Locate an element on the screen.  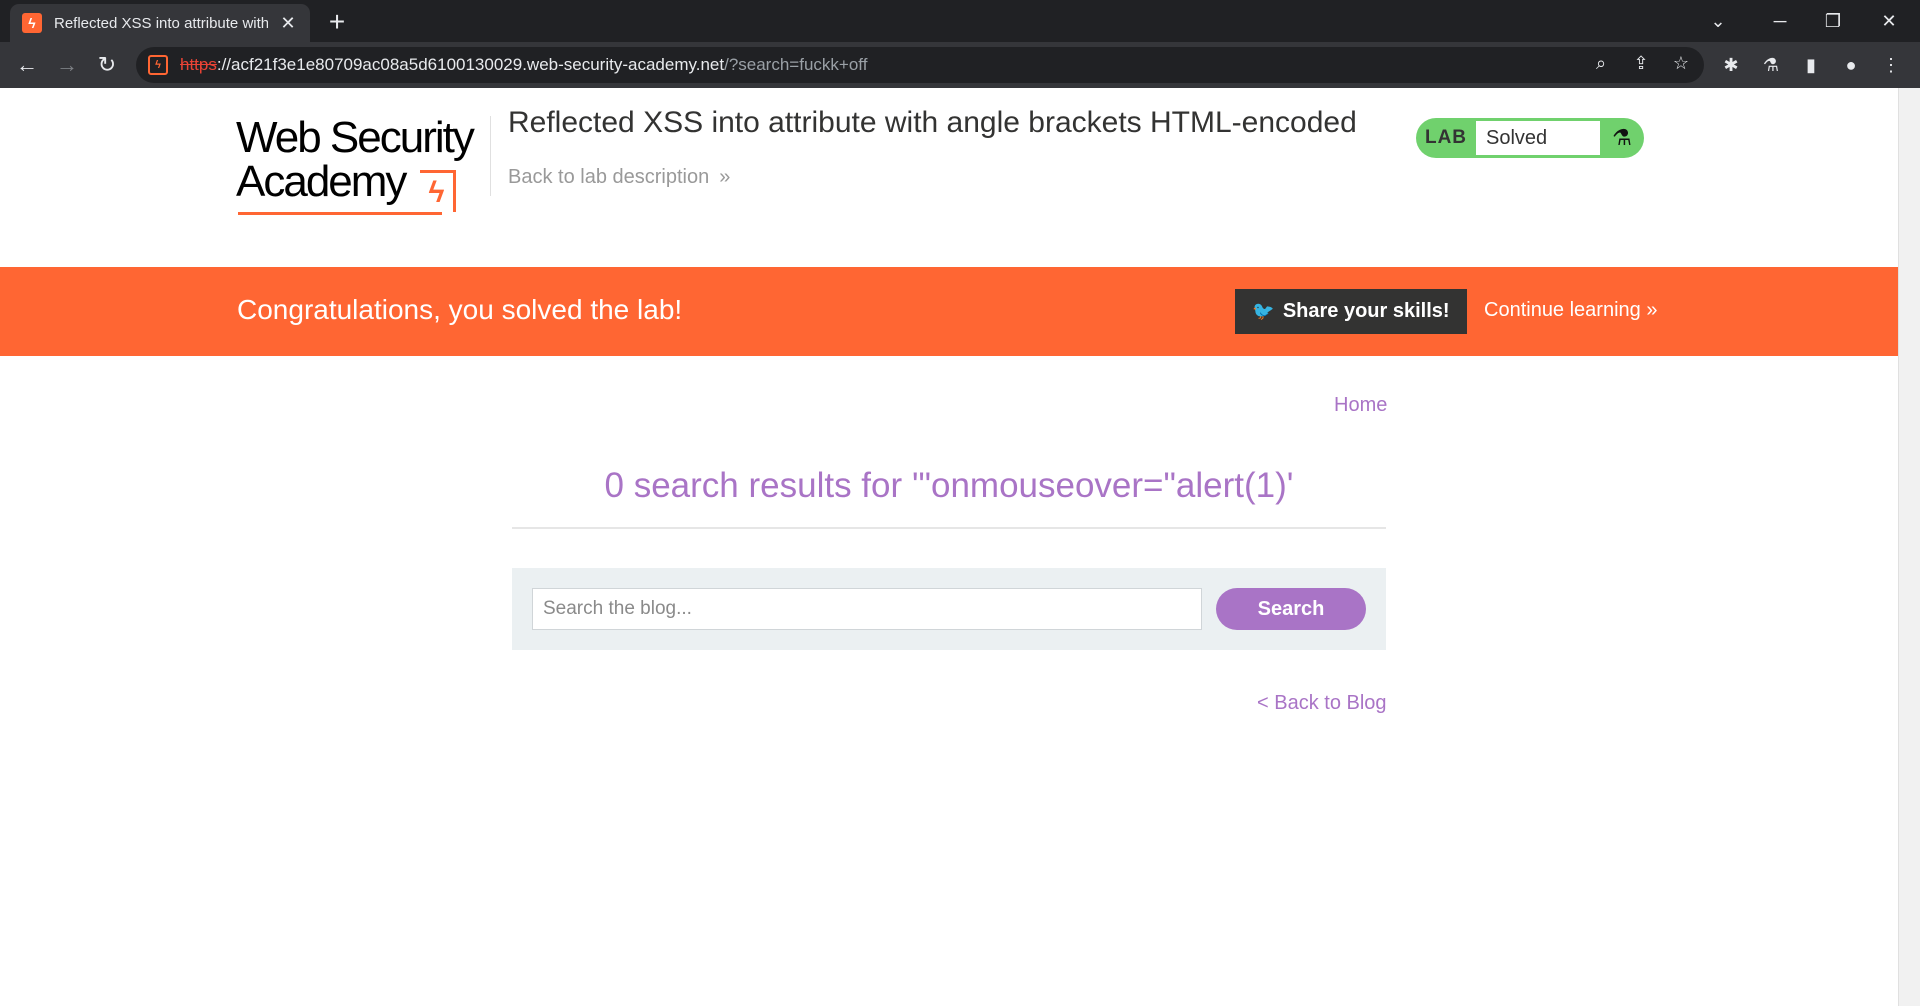
menu-kebab-icon: ⋮ is located at coordinates (1891, 65).